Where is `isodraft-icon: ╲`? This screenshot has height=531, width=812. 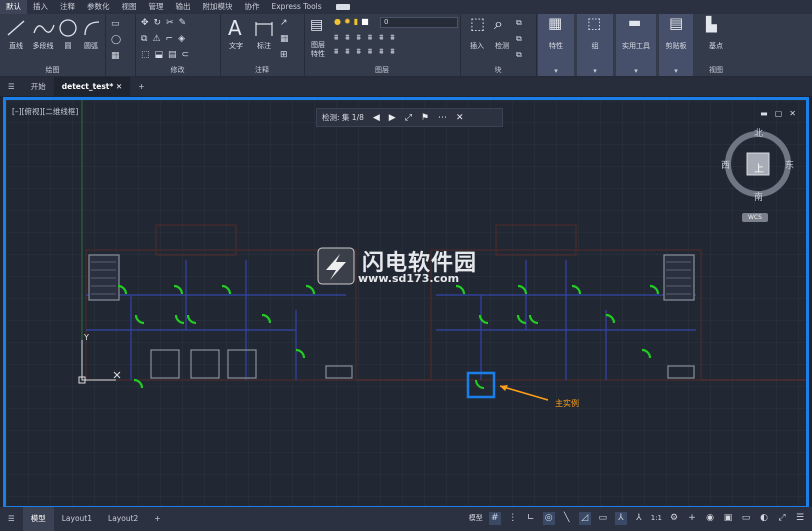
isodraft-icon: ╲ is located at coordinates (567, 518).